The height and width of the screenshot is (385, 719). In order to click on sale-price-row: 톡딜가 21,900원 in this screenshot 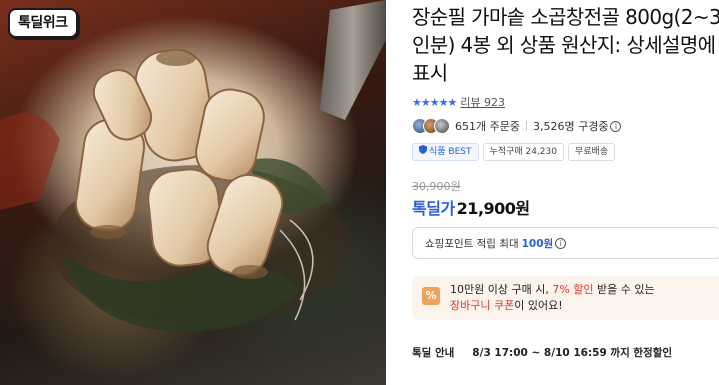, I will do `click(471, 207)`.